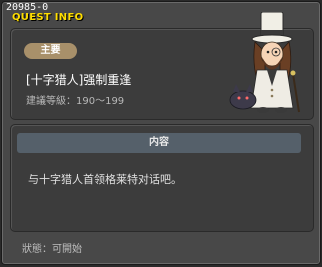 Image resolution: width=322 pixels, height=267 pixels. What do you see at coordinates (48, 17) in the screenshot?
I see `window-title: QUEST INFO` at bounding box center [48, 17].